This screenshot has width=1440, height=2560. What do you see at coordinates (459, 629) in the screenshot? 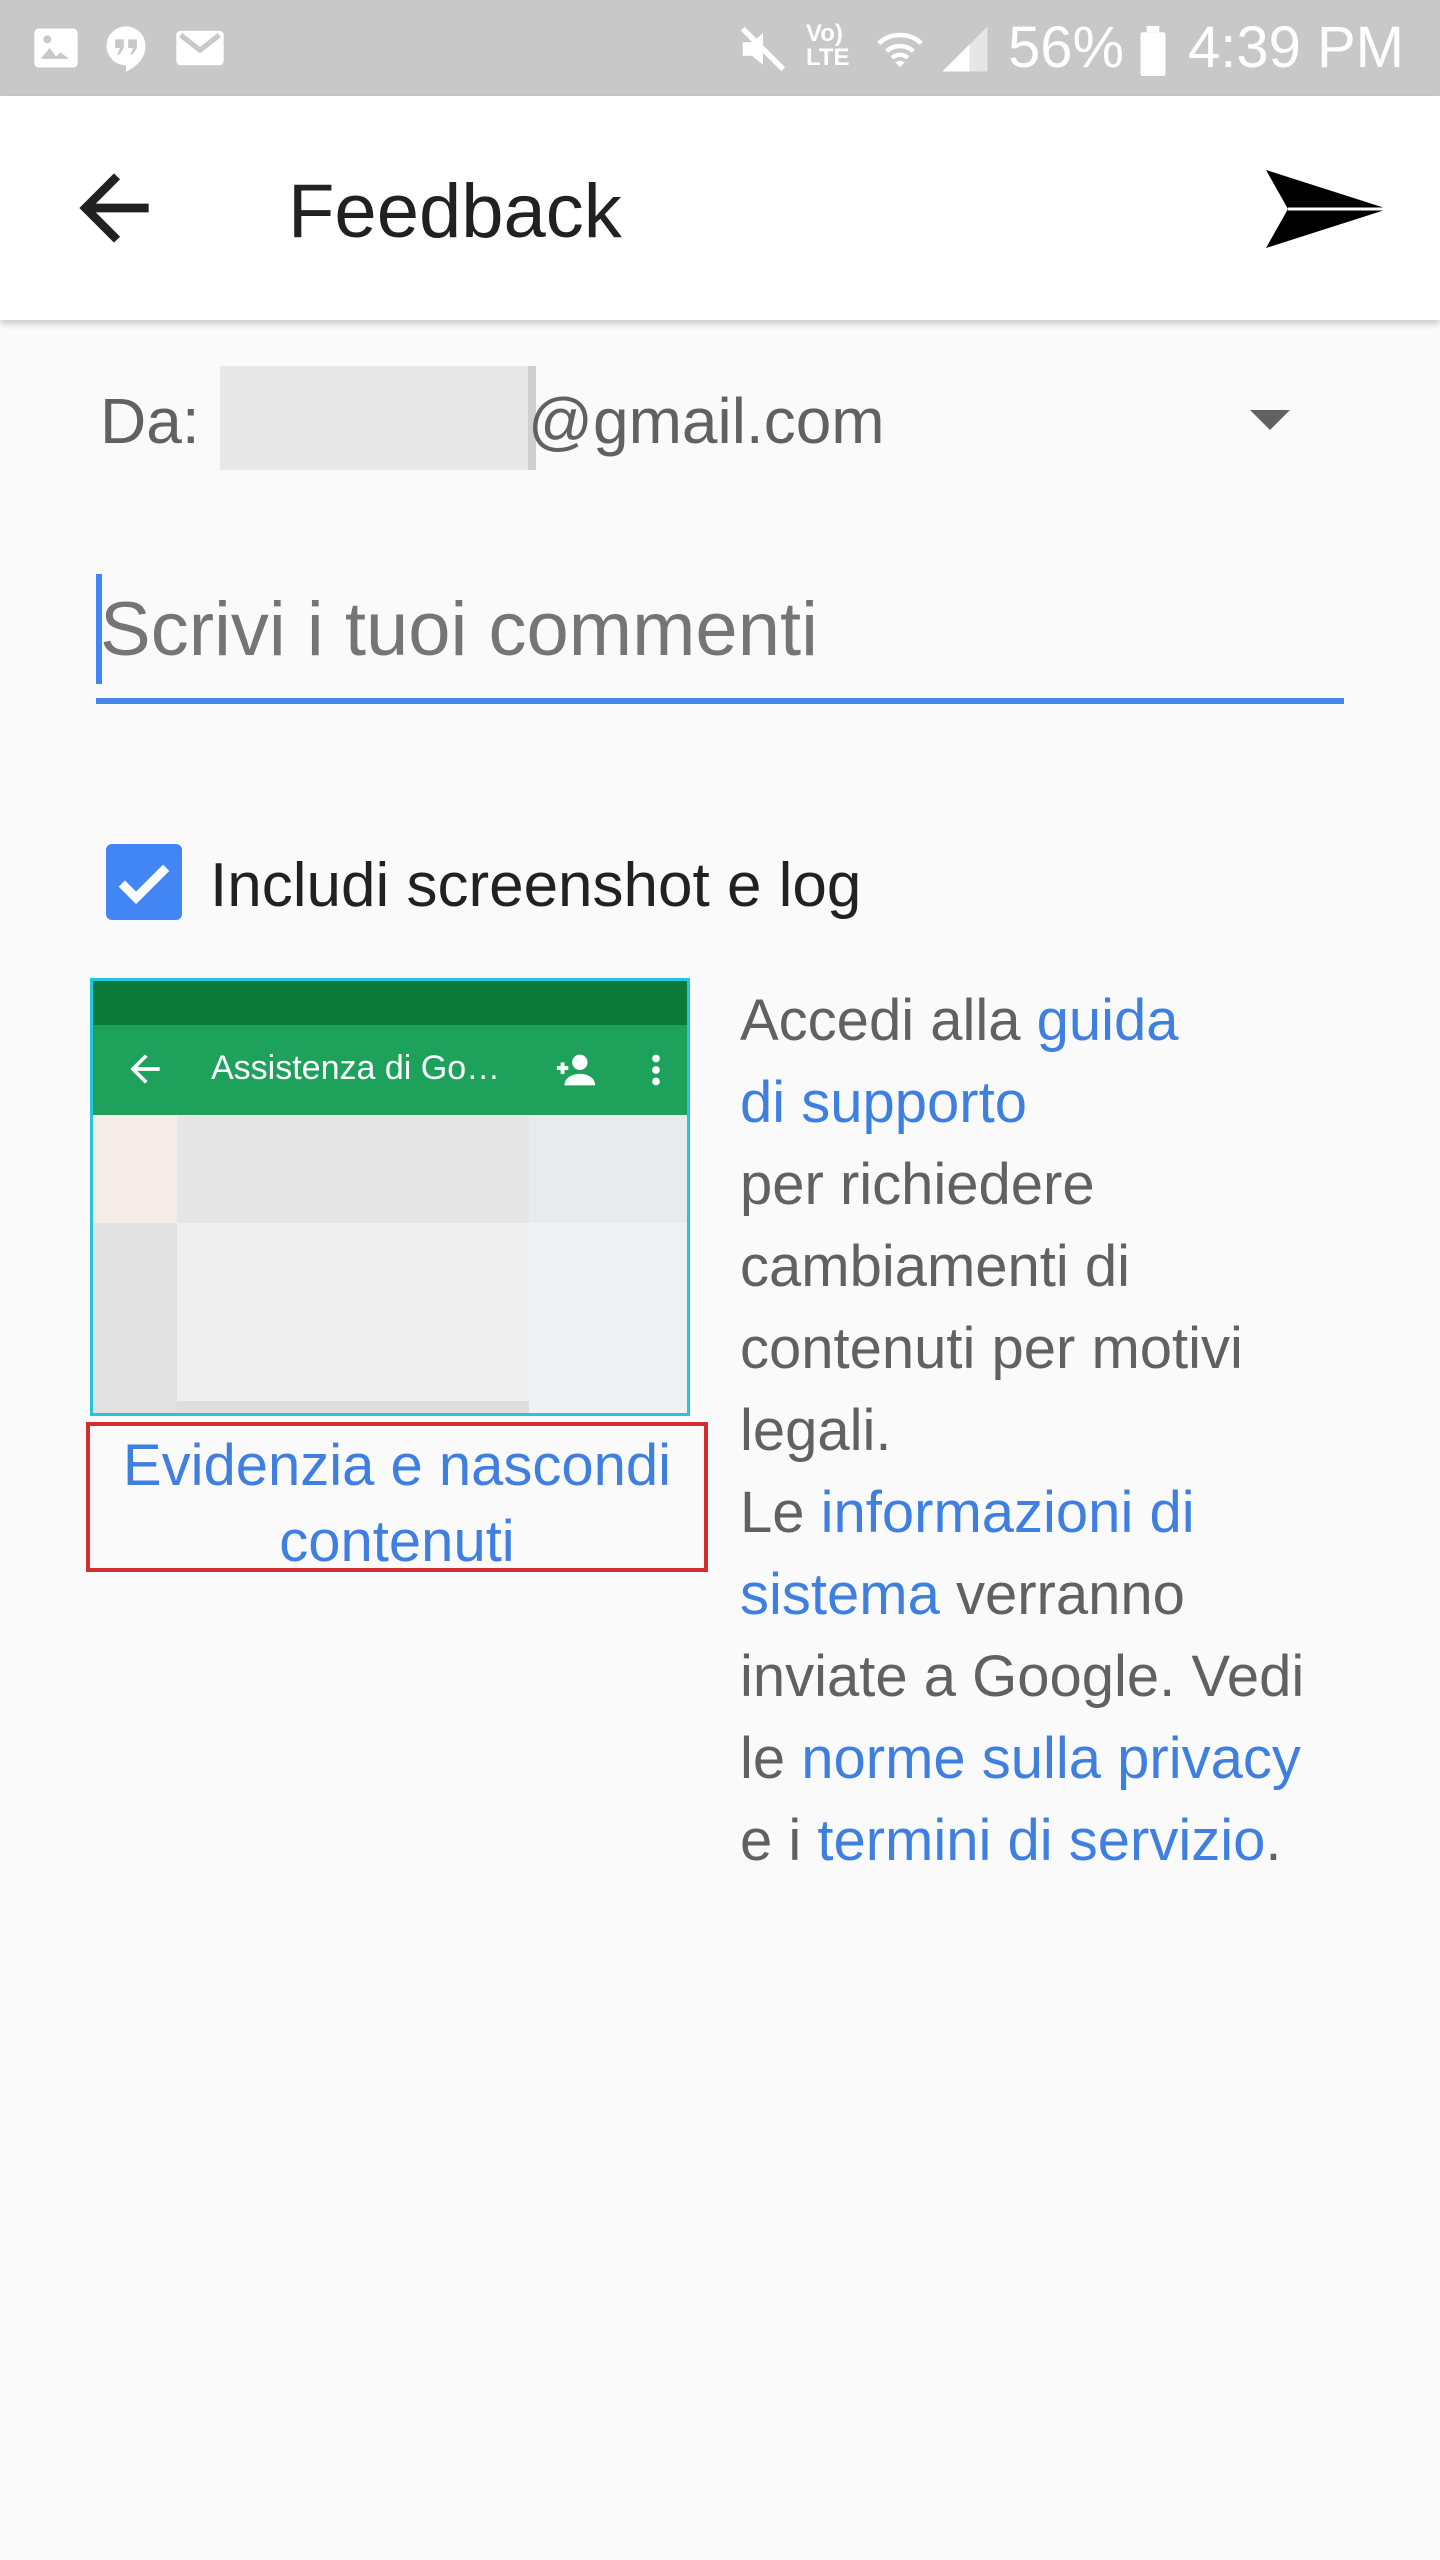
I see `comment-placeholder: Scrivi i tuoi commenti` at bounding box center [459, 629].